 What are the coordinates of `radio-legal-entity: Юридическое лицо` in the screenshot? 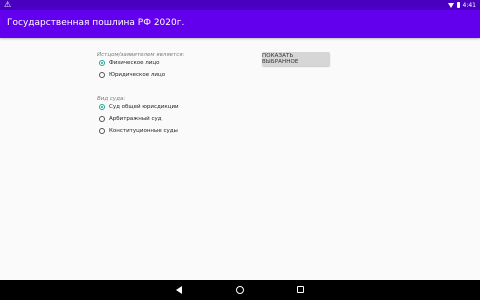 It's located at (132, 75).